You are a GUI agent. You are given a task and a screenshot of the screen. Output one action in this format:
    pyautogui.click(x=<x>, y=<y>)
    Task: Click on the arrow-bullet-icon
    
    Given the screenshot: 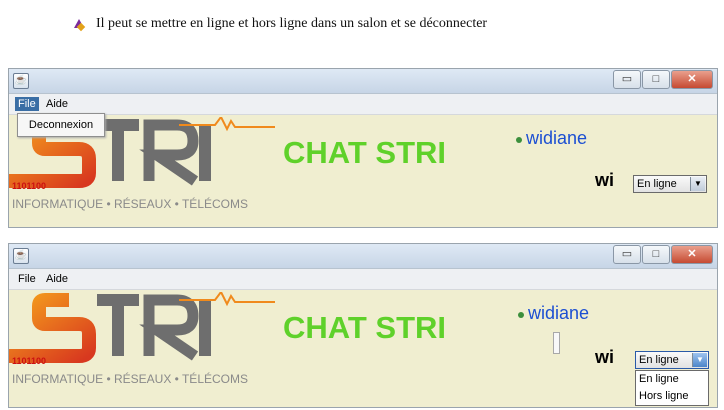 What is the action you would take?
    pyautogui.click(x=79, y=24)
    